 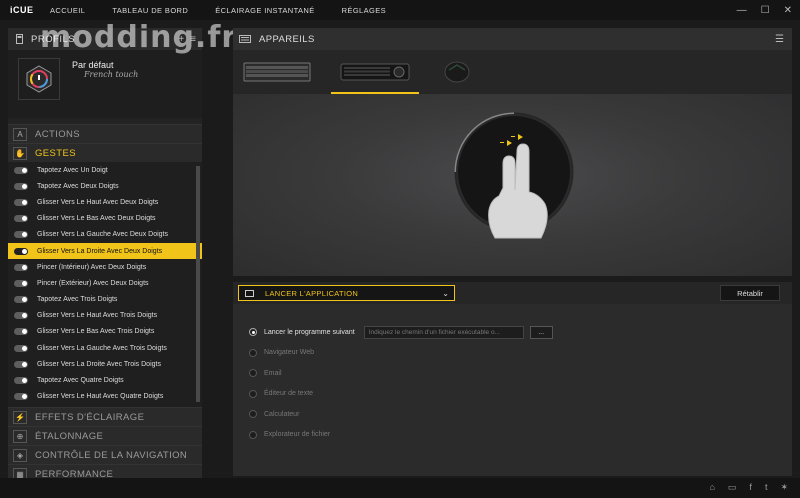 What do you see at coordinates (105, 84) in the screenshot?
I see `current-profile: Par défaut French touch` at bounding box center [105, 84].